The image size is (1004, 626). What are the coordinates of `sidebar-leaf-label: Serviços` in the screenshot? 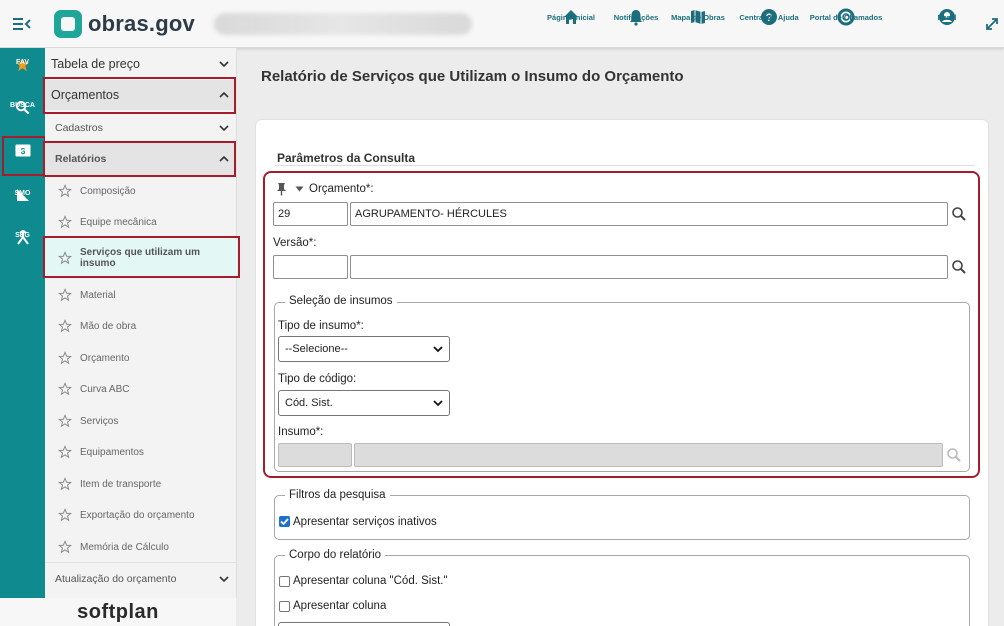 It's located at (99, 421).